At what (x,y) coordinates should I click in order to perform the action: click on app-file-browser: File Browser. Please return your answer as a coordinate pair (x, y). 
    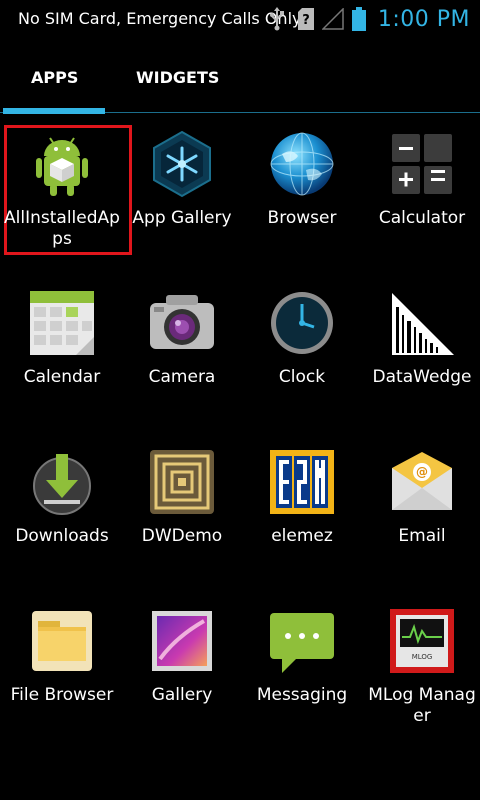
    Looking at the image, I should click on (60, 674).